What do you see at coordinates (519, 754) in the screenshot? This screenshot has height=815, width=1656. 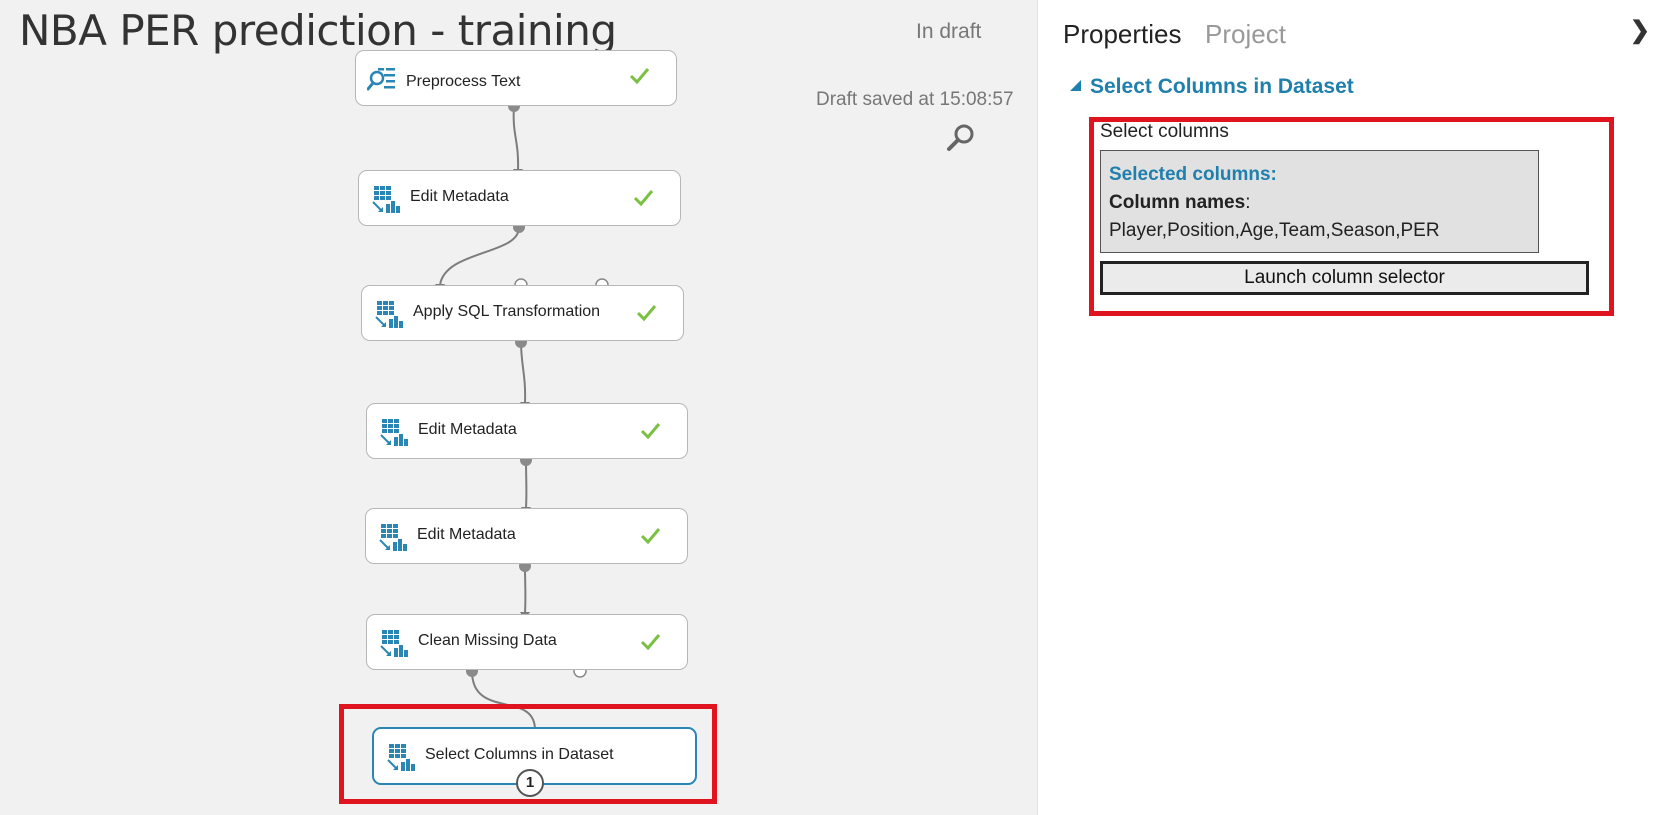 I see `module-label: Select Columns in Dataset` at bounding box center [519, 754].